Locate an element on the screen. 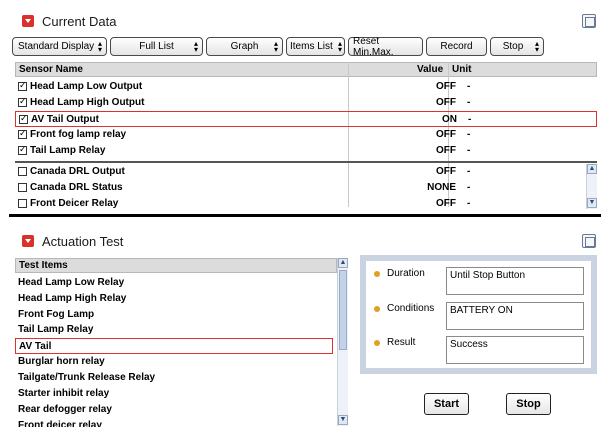  record-label: Record is located at coordinates (456, 46).